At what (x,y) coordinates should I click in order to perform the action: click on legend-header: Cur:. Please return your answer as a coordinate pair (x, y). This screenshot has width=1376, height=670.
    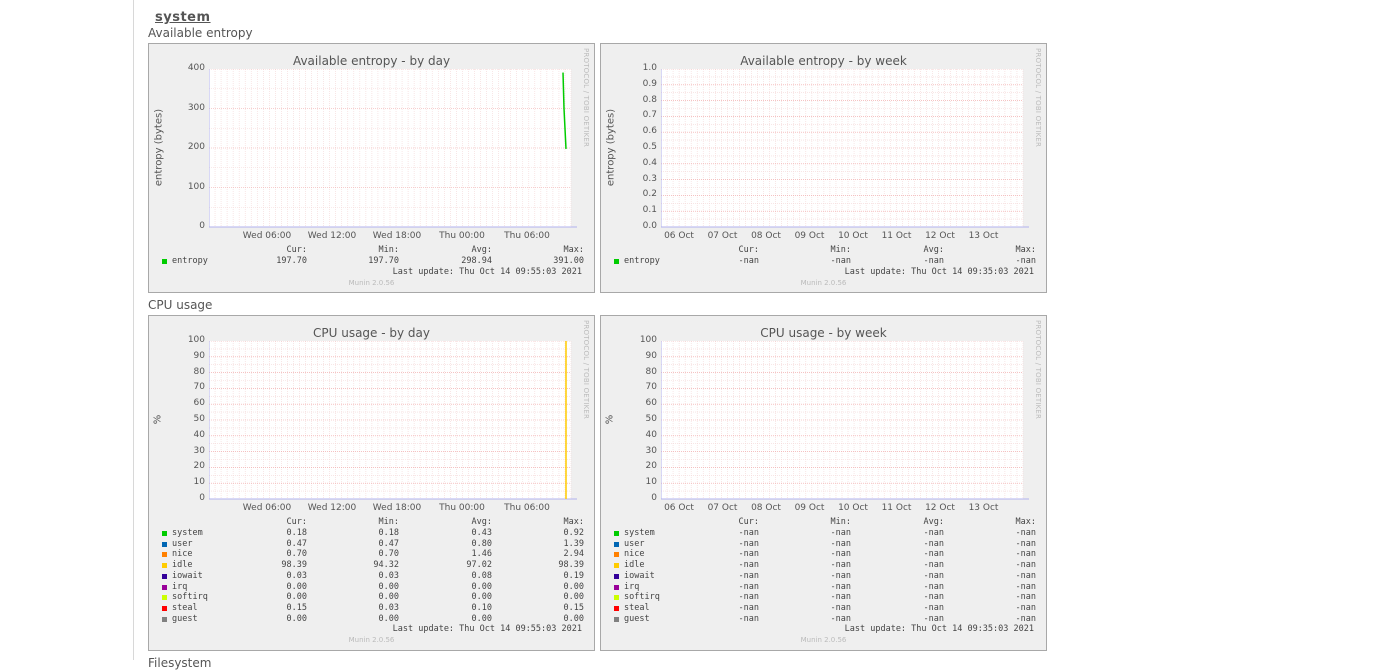
    Looking at the image, I should click on (296, 250).